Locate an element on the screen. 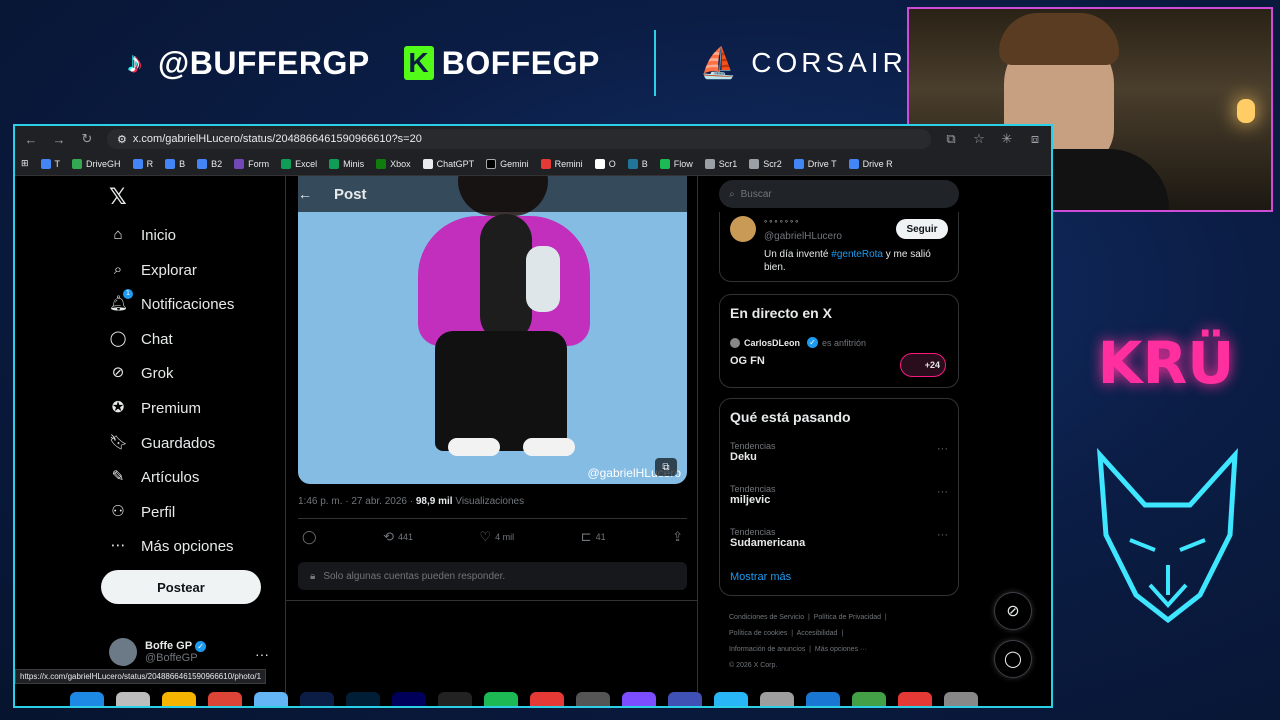 The image size is (1280, 720). puzzle-icon: ⧈ is located at coordinates (1035, 139).